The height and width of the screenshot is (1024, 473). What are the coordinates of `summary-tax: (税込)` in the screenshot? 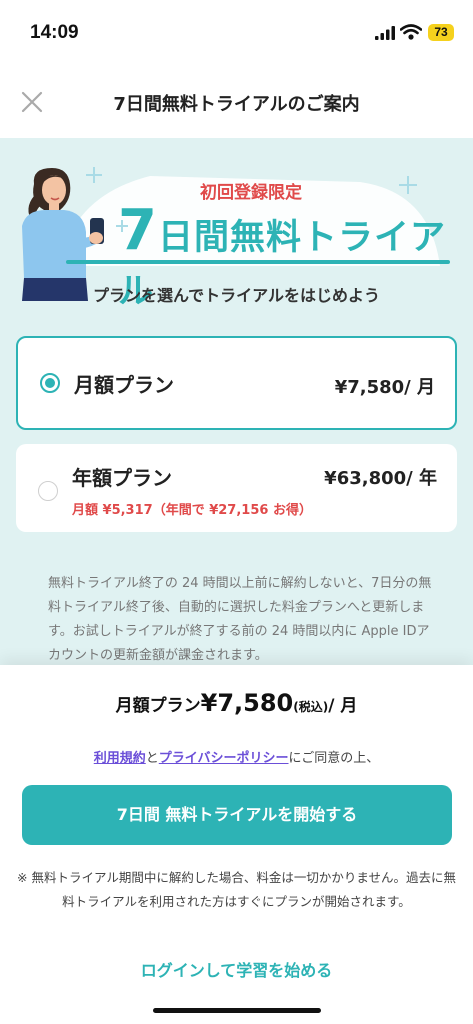 It's located at (311, 707).